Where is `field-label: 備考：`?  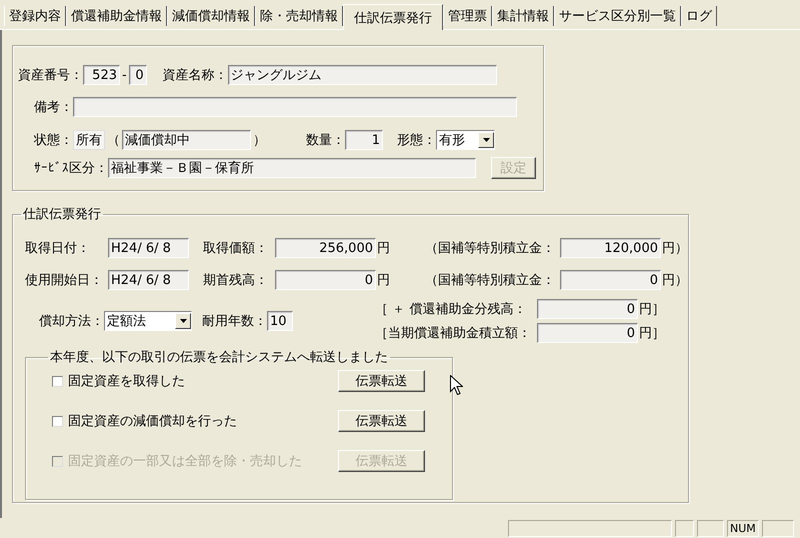 field-label: 備考： is located at coordinates (53, 107).